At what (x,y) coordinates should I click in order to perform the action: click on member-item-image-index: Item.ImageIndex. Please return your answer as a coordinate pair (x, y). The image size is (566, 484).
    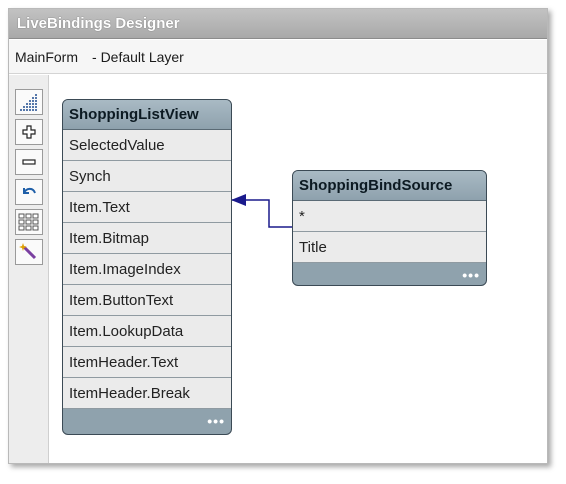
    Looking at the image, I should click on (147, 269).